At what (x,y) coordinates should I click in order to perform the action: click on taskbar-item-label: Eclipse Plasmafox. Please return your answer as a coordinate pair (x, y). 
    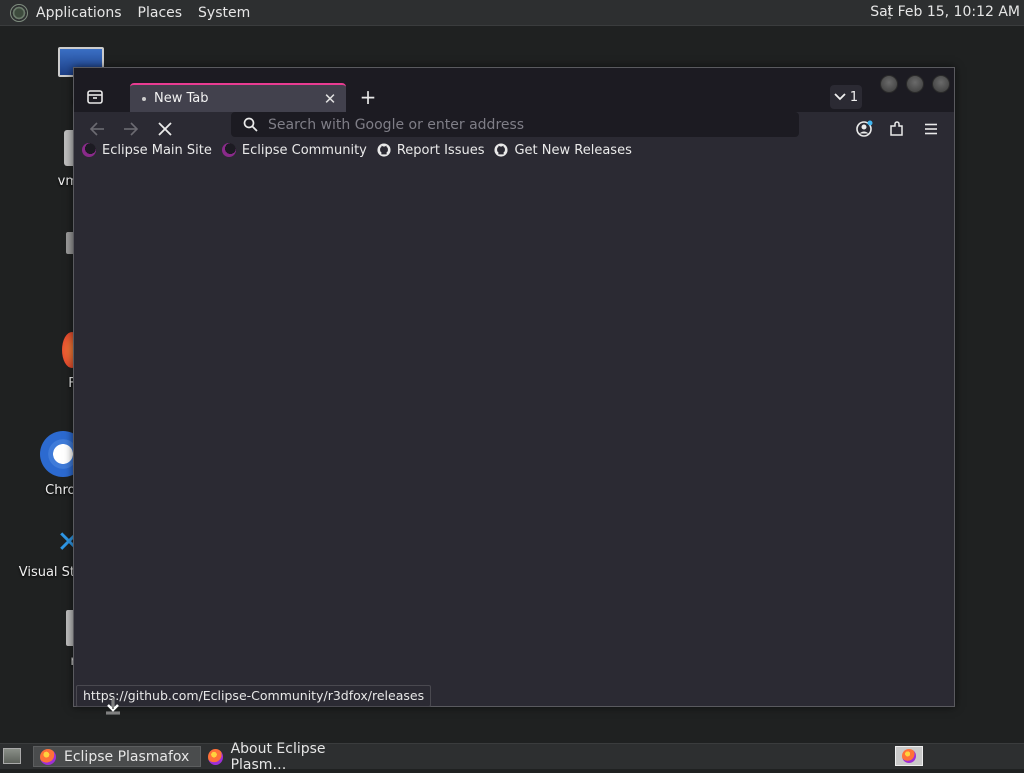
    Looking at the image, I should click on (127, 756).